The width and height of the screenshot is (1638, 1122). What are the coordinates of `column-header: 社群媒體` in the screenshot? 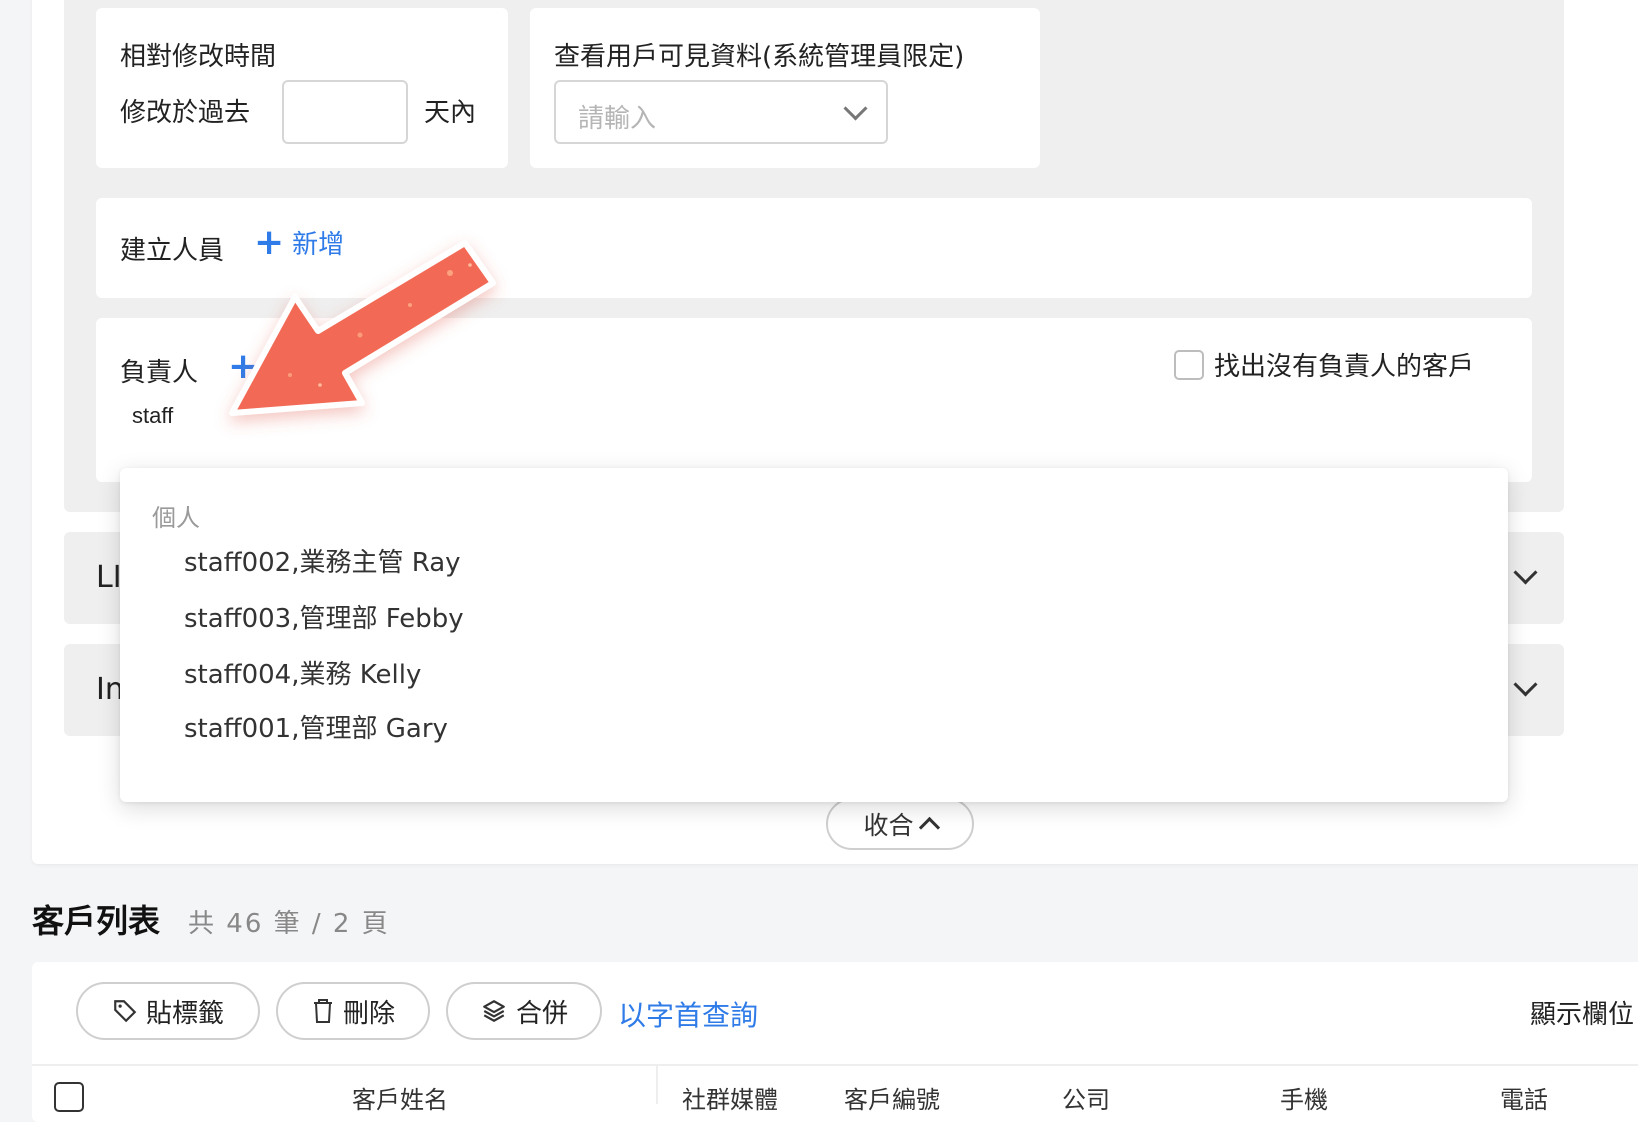 It's located at (730, 1097).